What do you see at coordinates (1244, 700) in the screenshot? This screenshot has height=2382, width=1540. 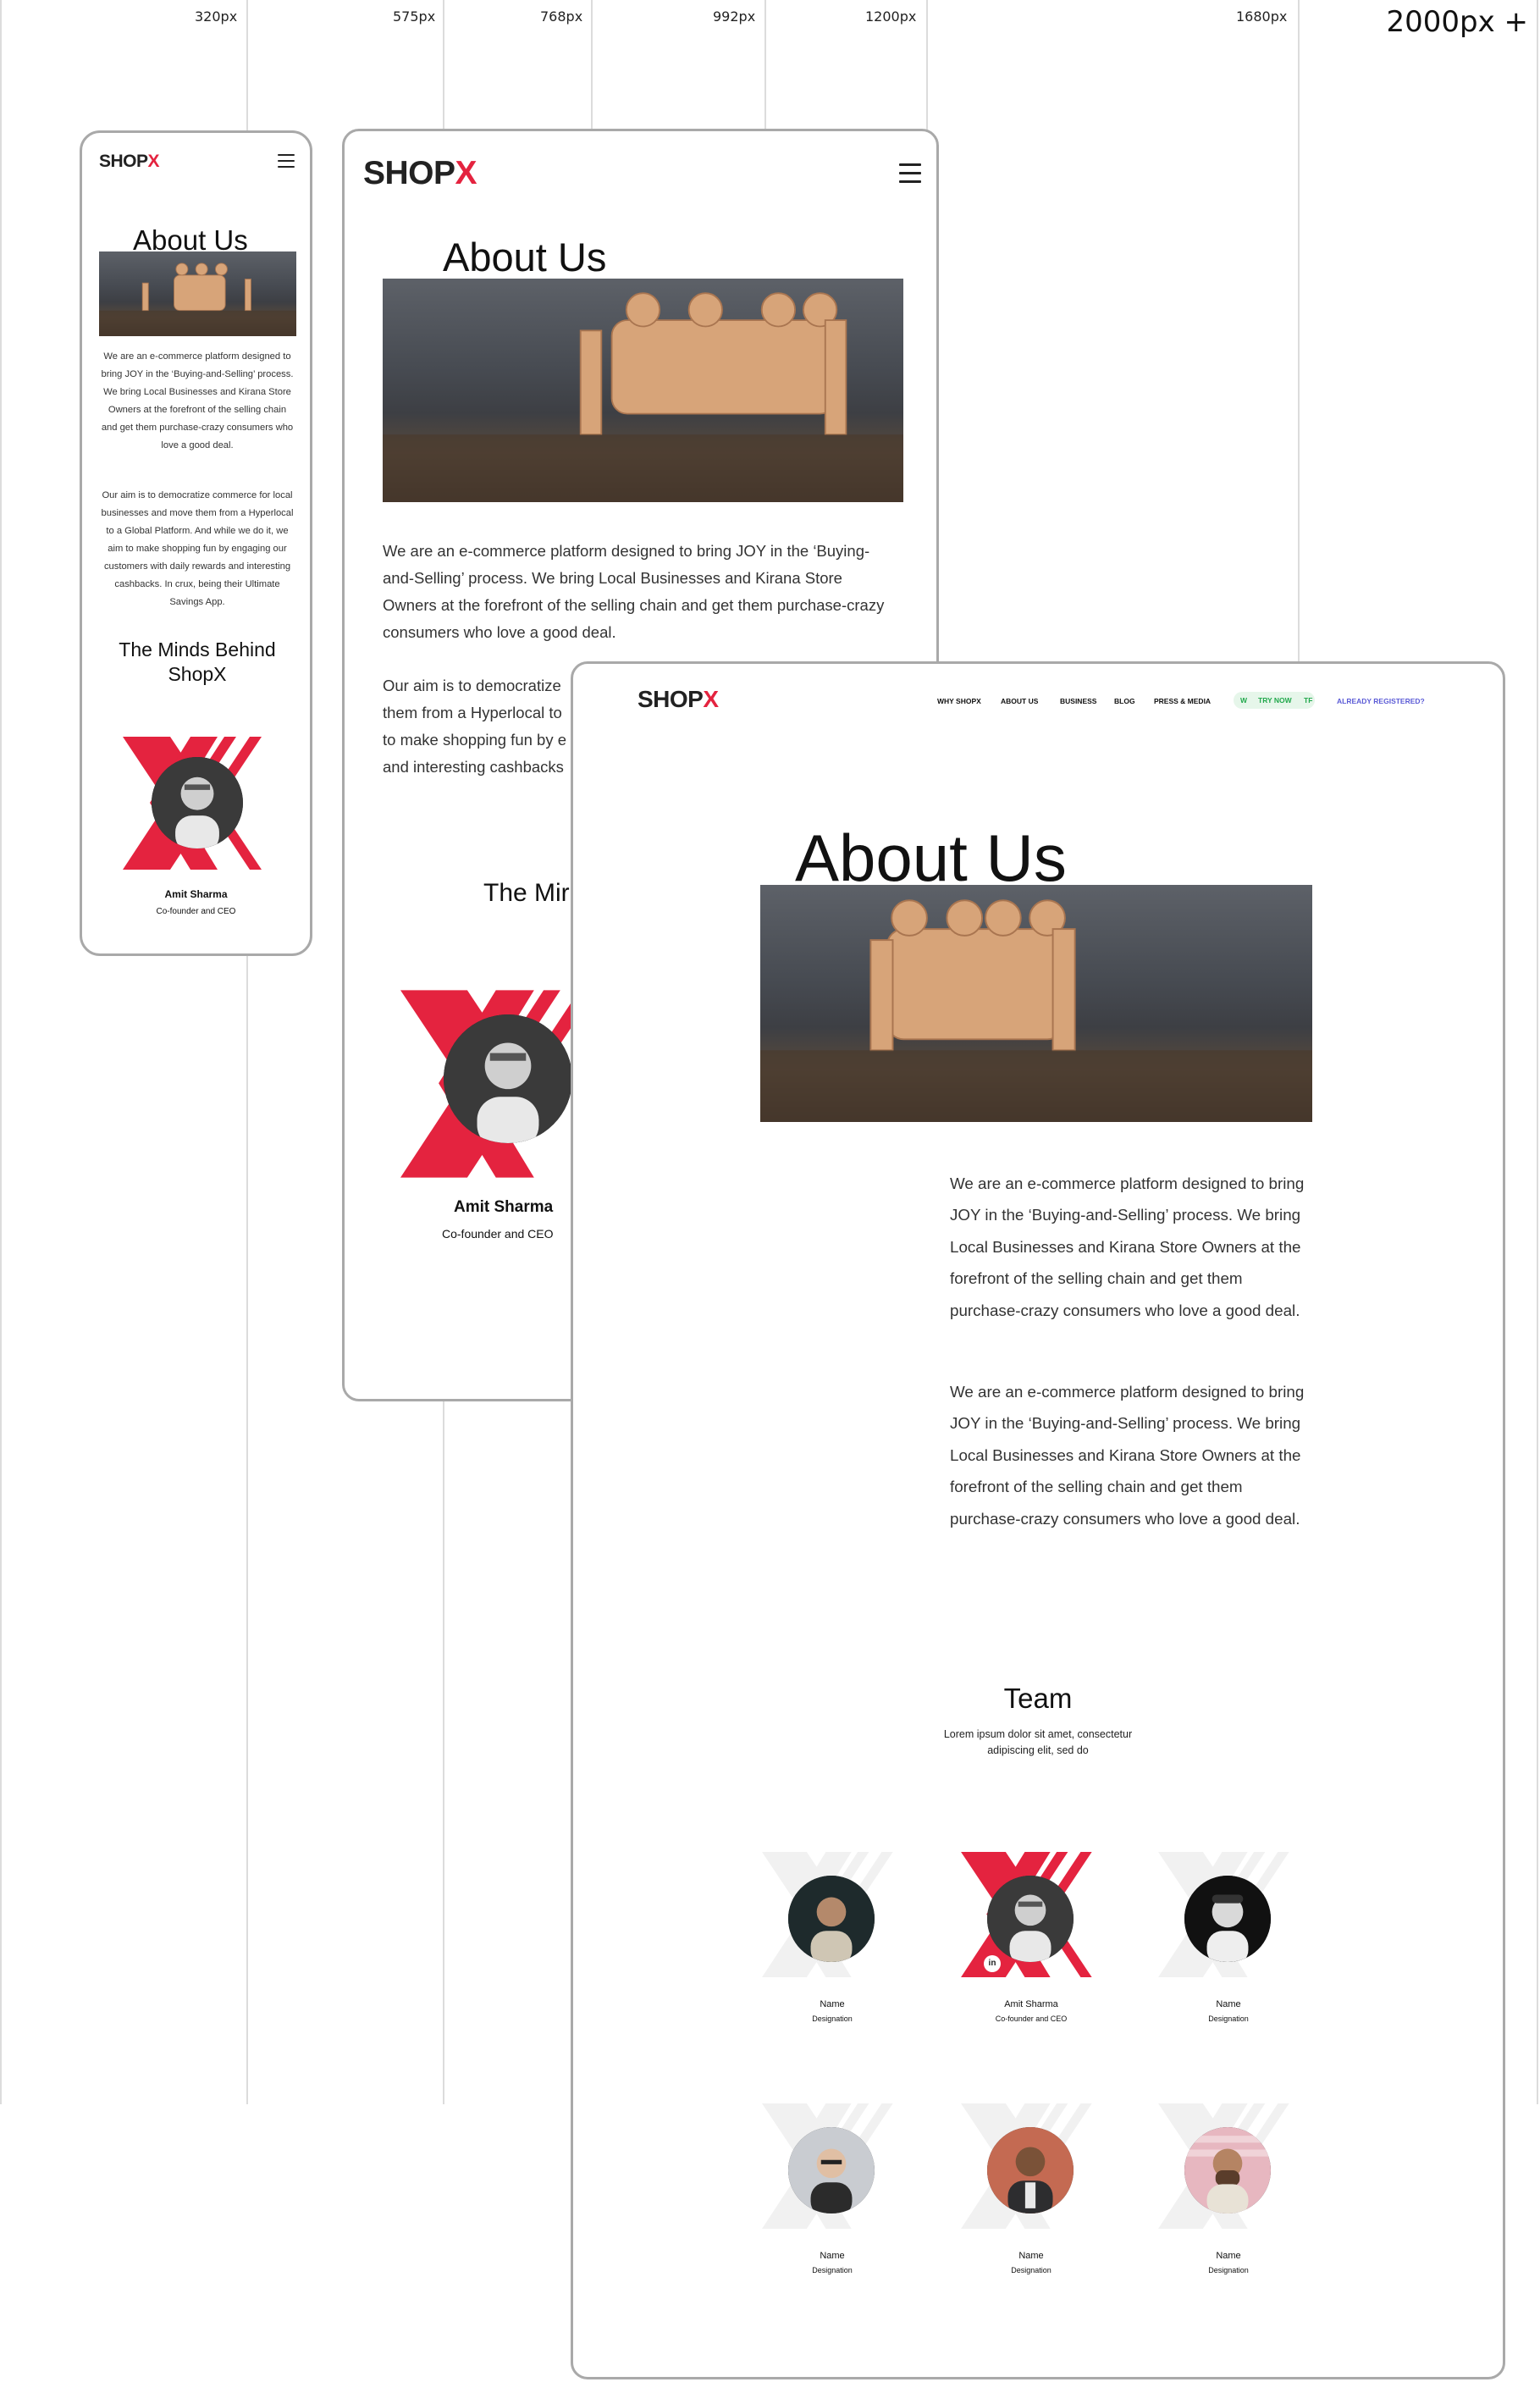 I see `try-now-left: W` at bounding box center [1244, 700].